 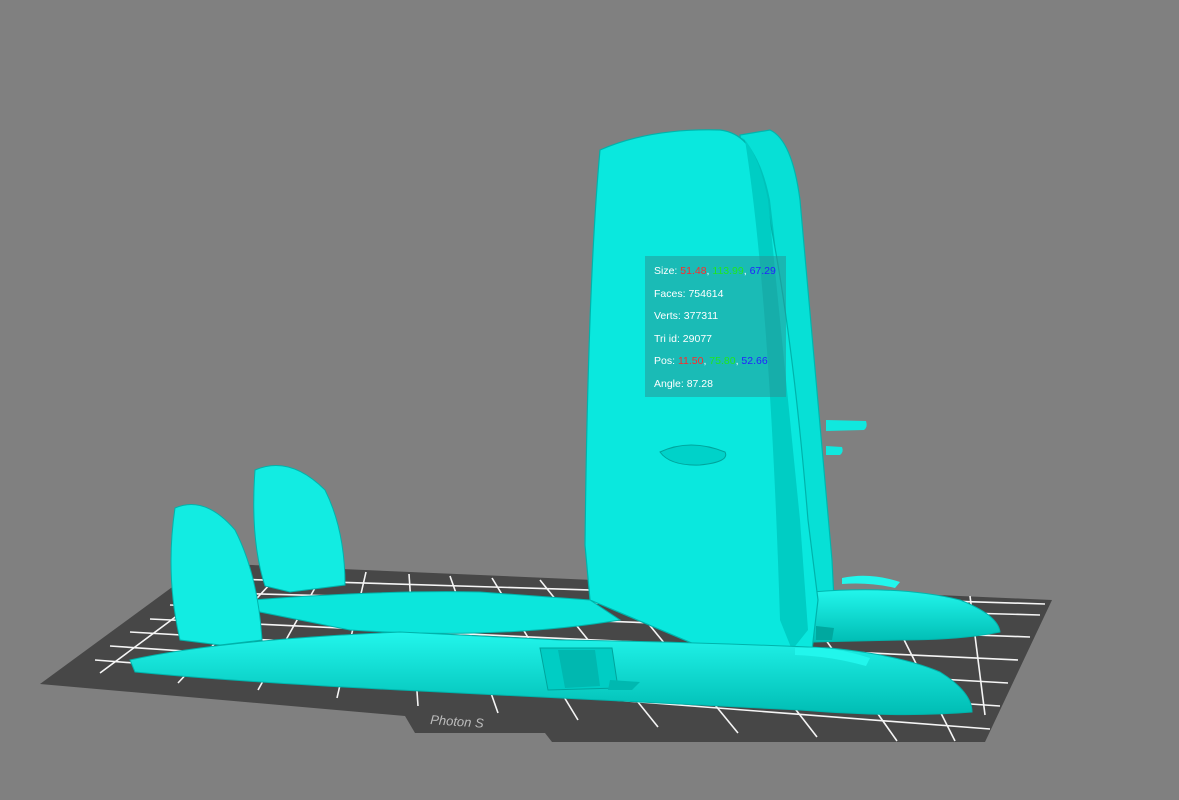 What do you see at coordinates (666, 271) in the screenshot?
I see `size-label: Size:` at bounding box center [666, 271].